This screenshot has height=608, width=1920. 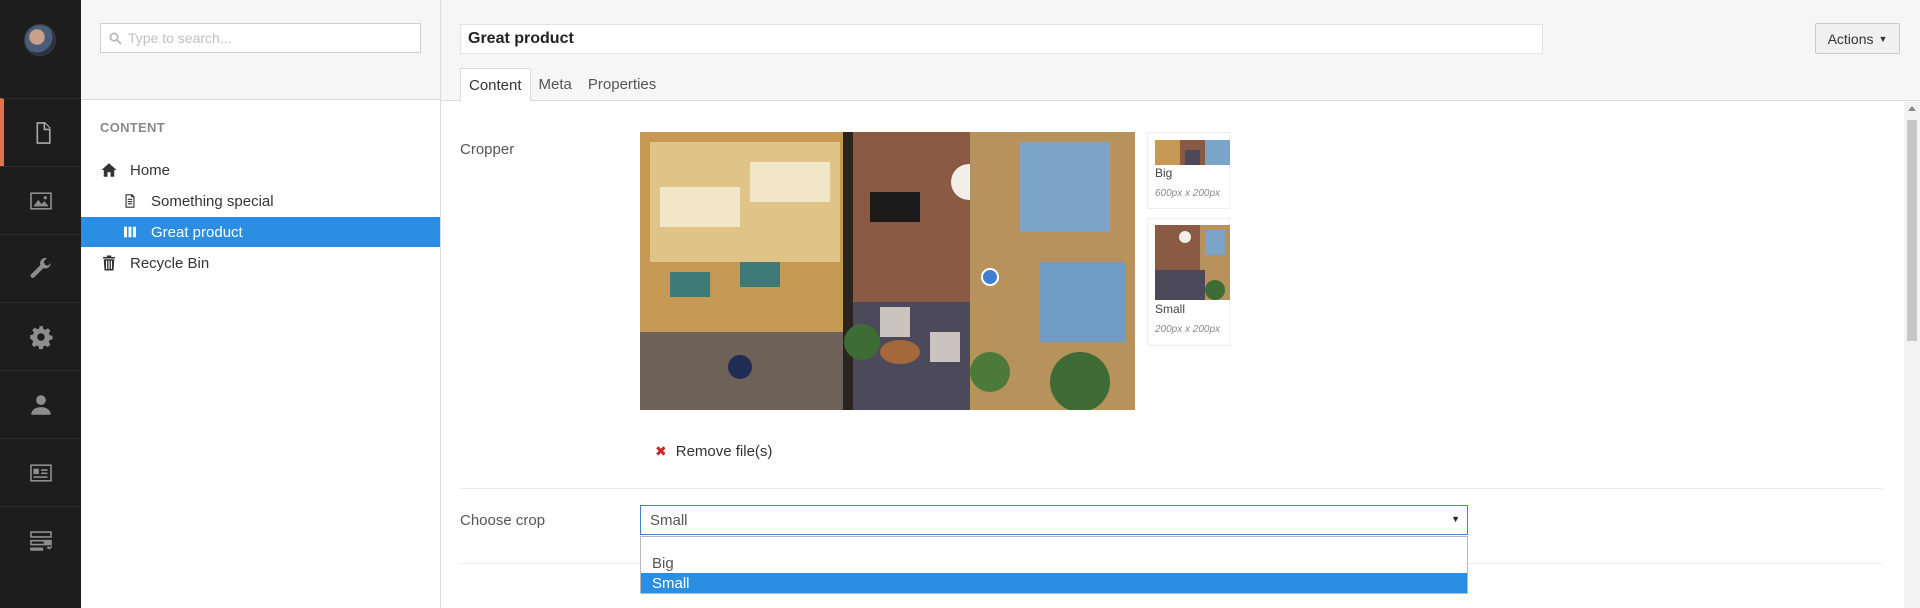 What do you see at coordinates (669, 520) in the screenshot?
I see `selected-crop-value: Small` at bounding box center [669, 520].